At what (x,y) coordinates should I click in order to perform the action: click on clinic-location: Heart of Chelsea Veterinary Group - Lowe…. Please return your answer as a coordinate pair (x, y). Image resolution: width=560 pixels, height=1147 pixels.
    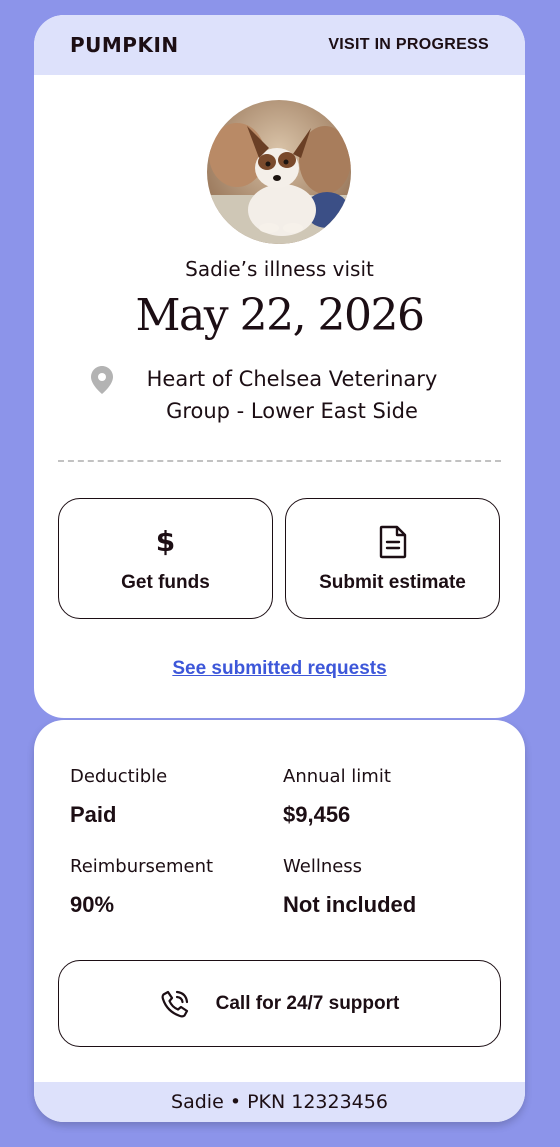
    Looking at the image, I should click on (280, 395).